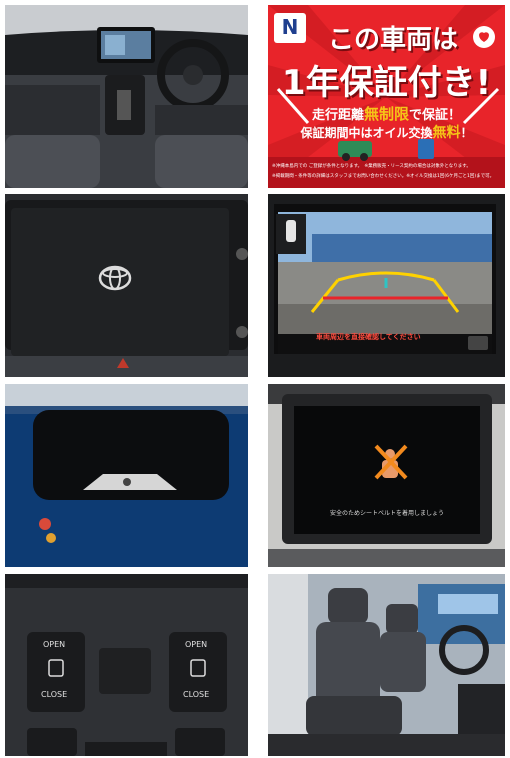 Image resolution: width=510 pixels, height=758 pixels. What do you see at coordinates (126, 475) in the screenshot?
I see `photo-windshield-sensor` at bounding box center [126, 475].